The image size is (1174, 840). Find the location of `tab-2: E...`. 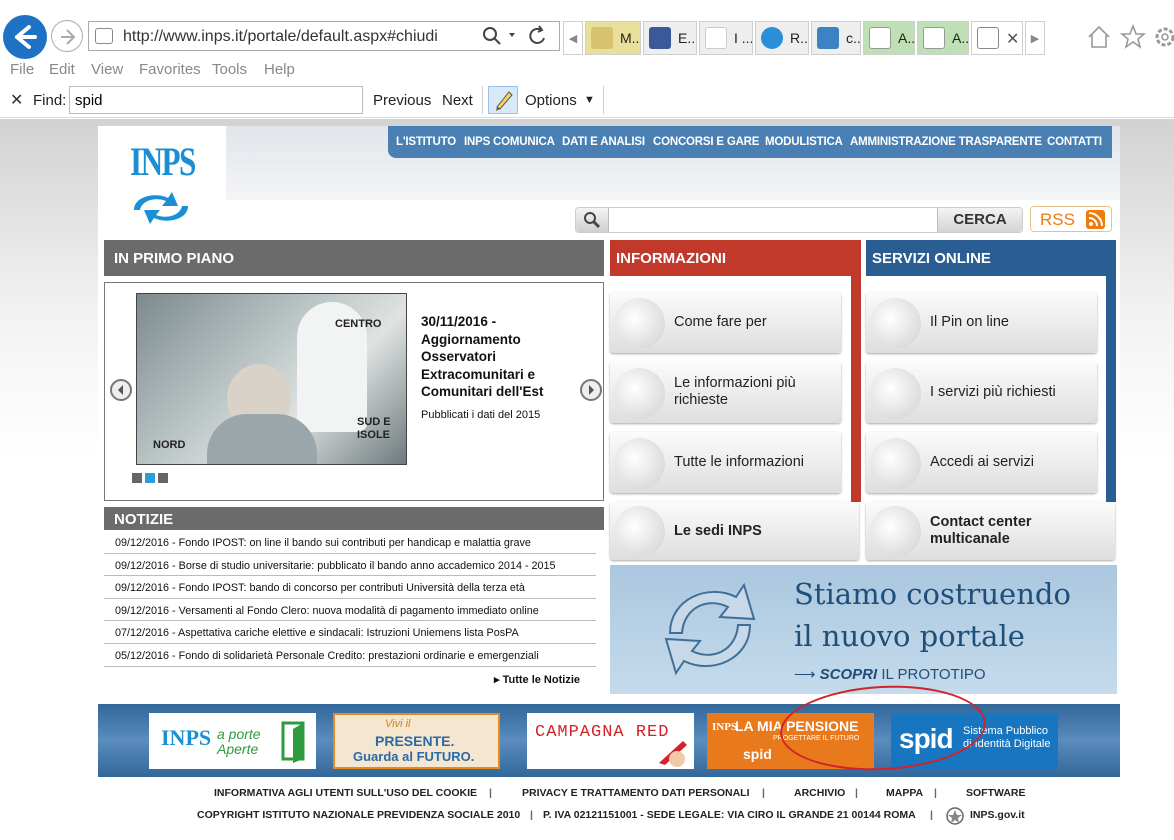

tab-2: E... is located at coordinates (670, 38).